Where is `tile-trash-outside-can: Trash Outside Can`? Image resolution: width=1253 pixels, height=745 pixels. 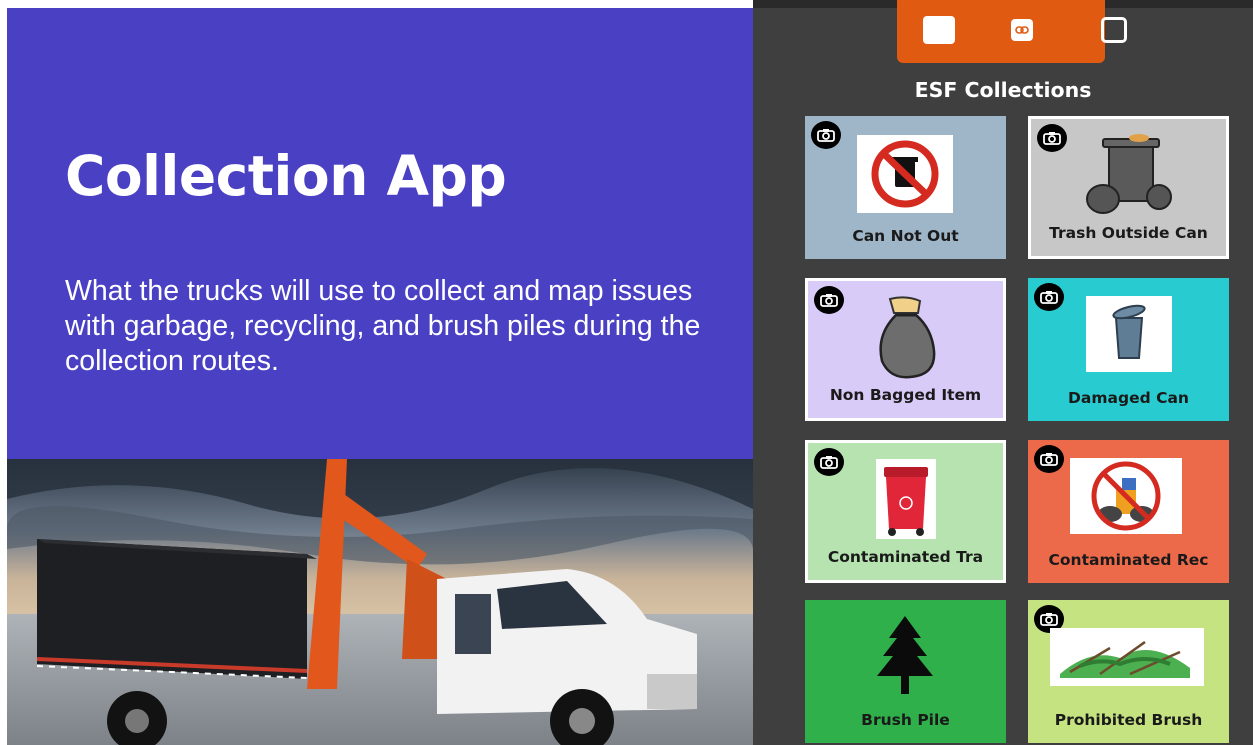
tile-trash-outside-can: Trash Outside Can is located at coordinates (1128, 187).